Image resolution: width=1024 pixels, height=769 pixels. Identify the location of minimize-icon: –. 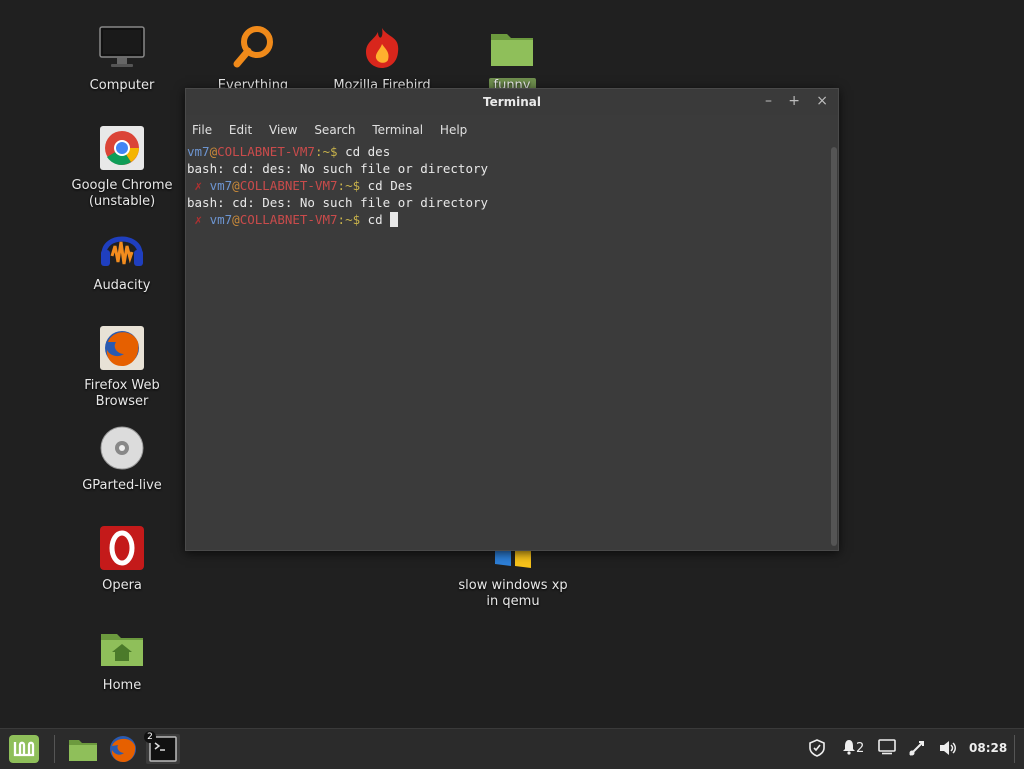
(768, 101).